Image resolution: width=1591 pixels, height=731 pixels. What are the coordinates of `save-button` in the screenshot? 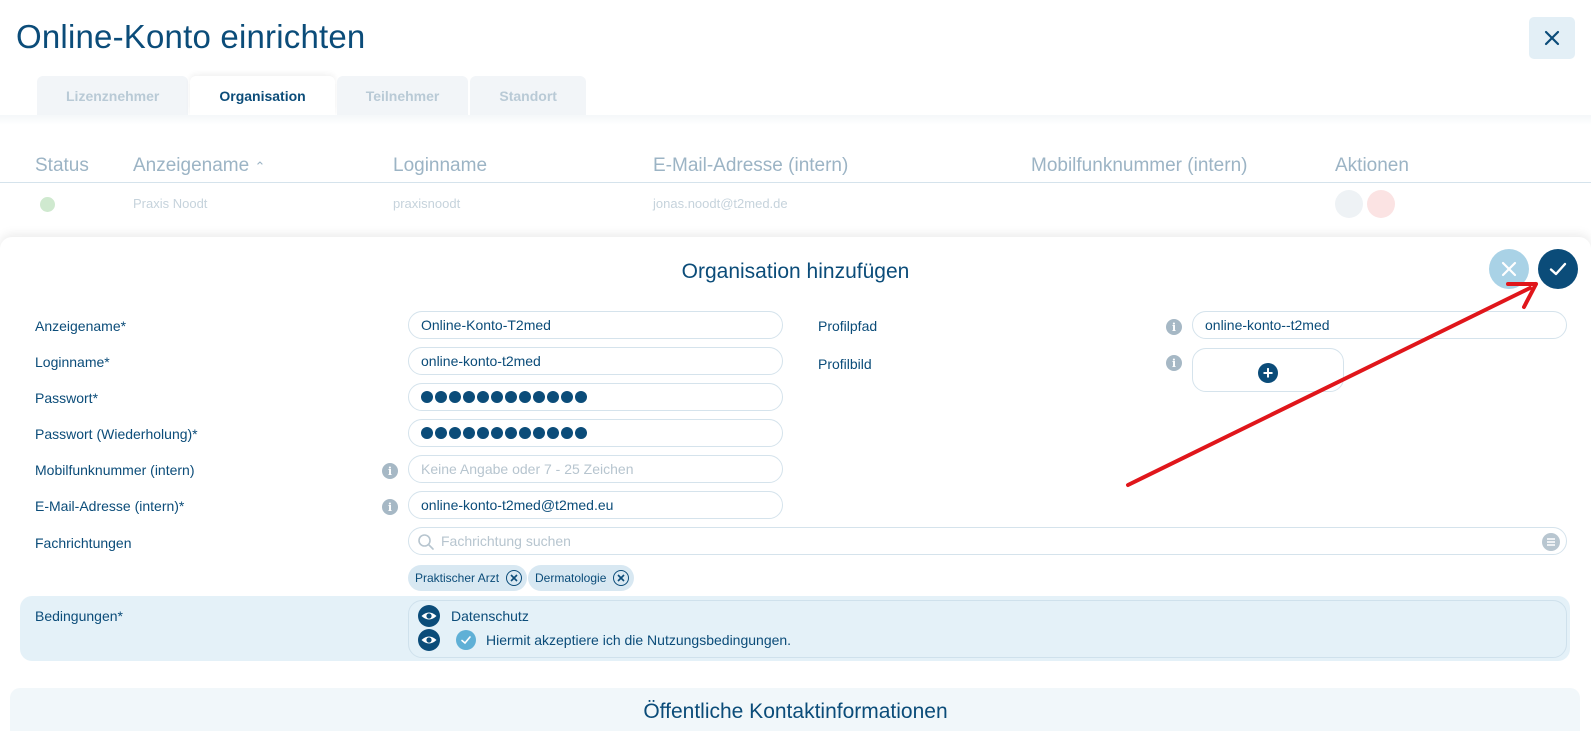 It's located at (1558, 269).